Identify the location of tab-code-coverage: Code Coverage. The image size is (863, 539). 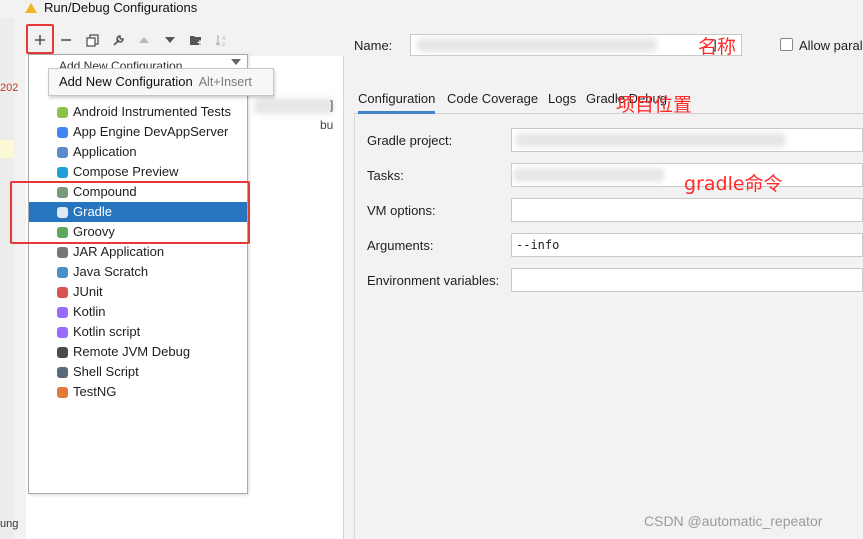
(492, 101).